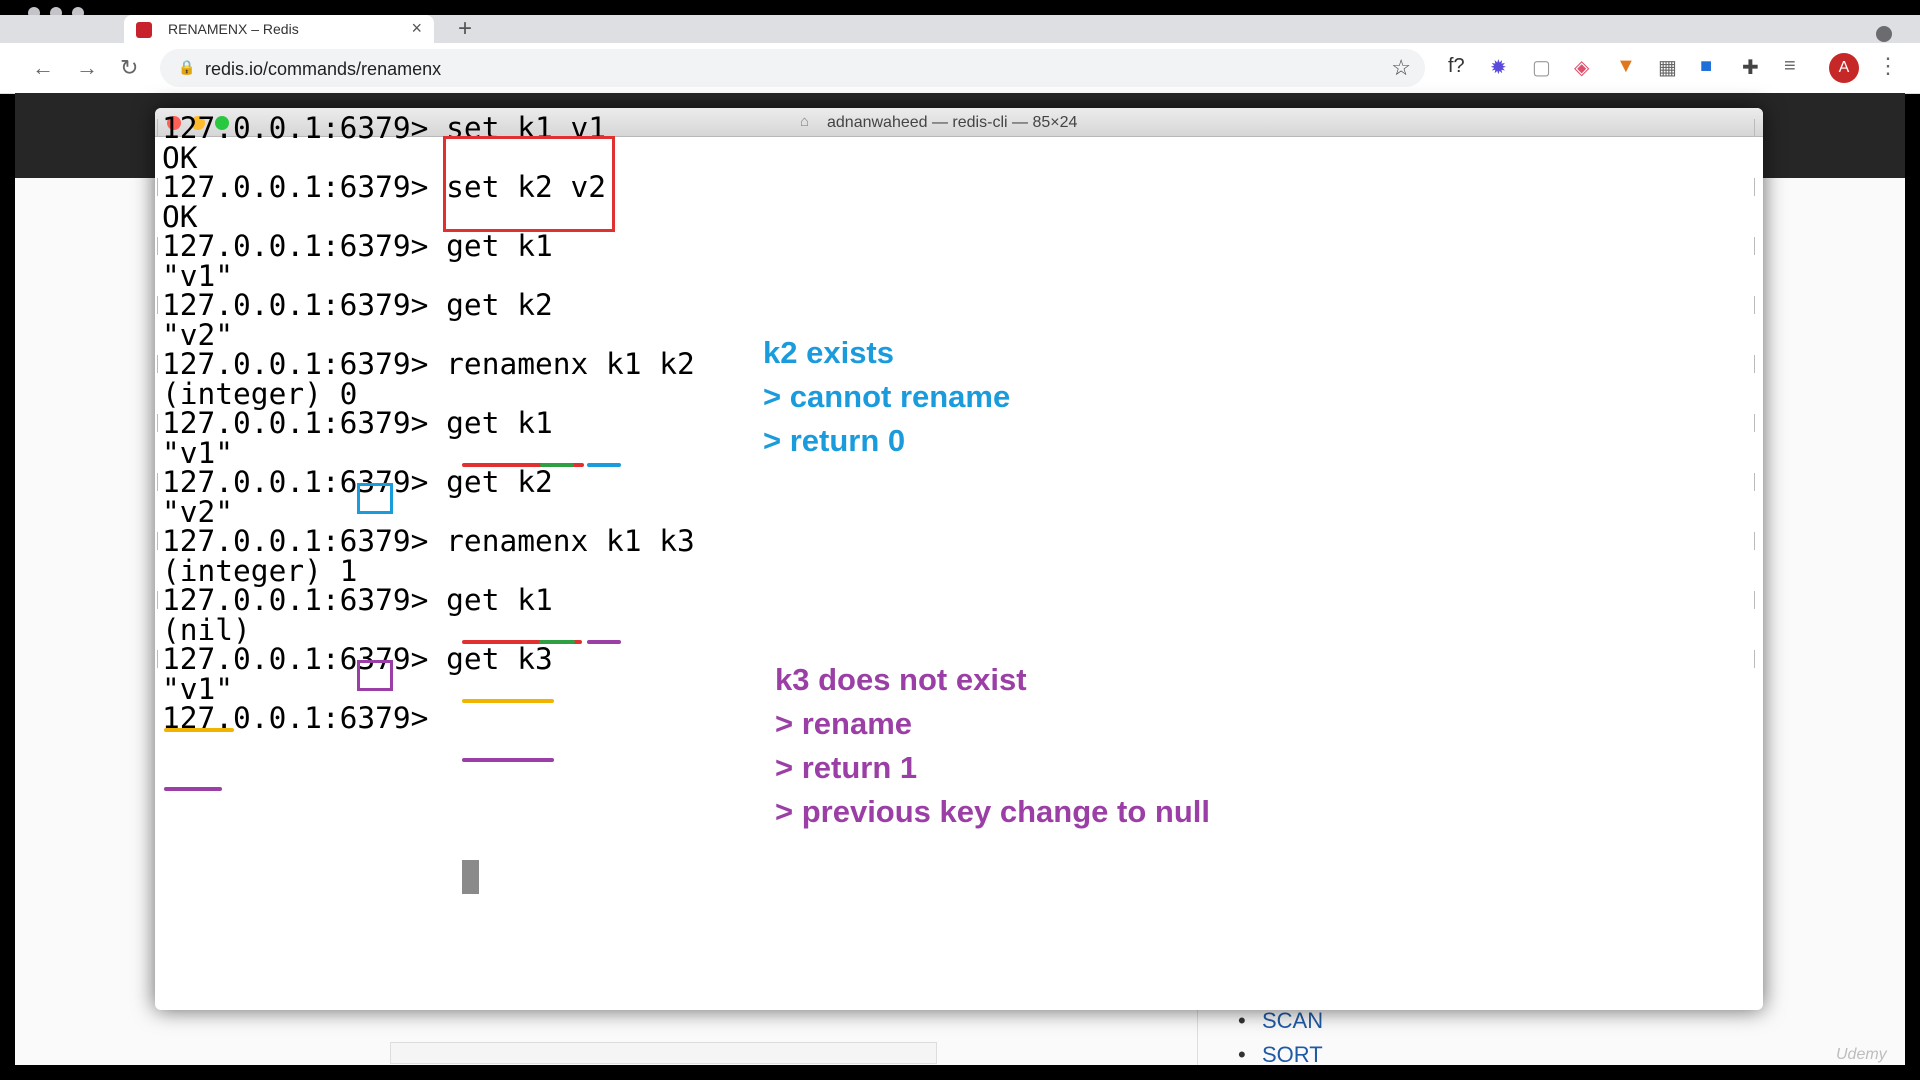 The width and height of the screenshot is (1920, 1080). I want to click on purple-annotation-line: k3 does not exist, so click(901, 679).